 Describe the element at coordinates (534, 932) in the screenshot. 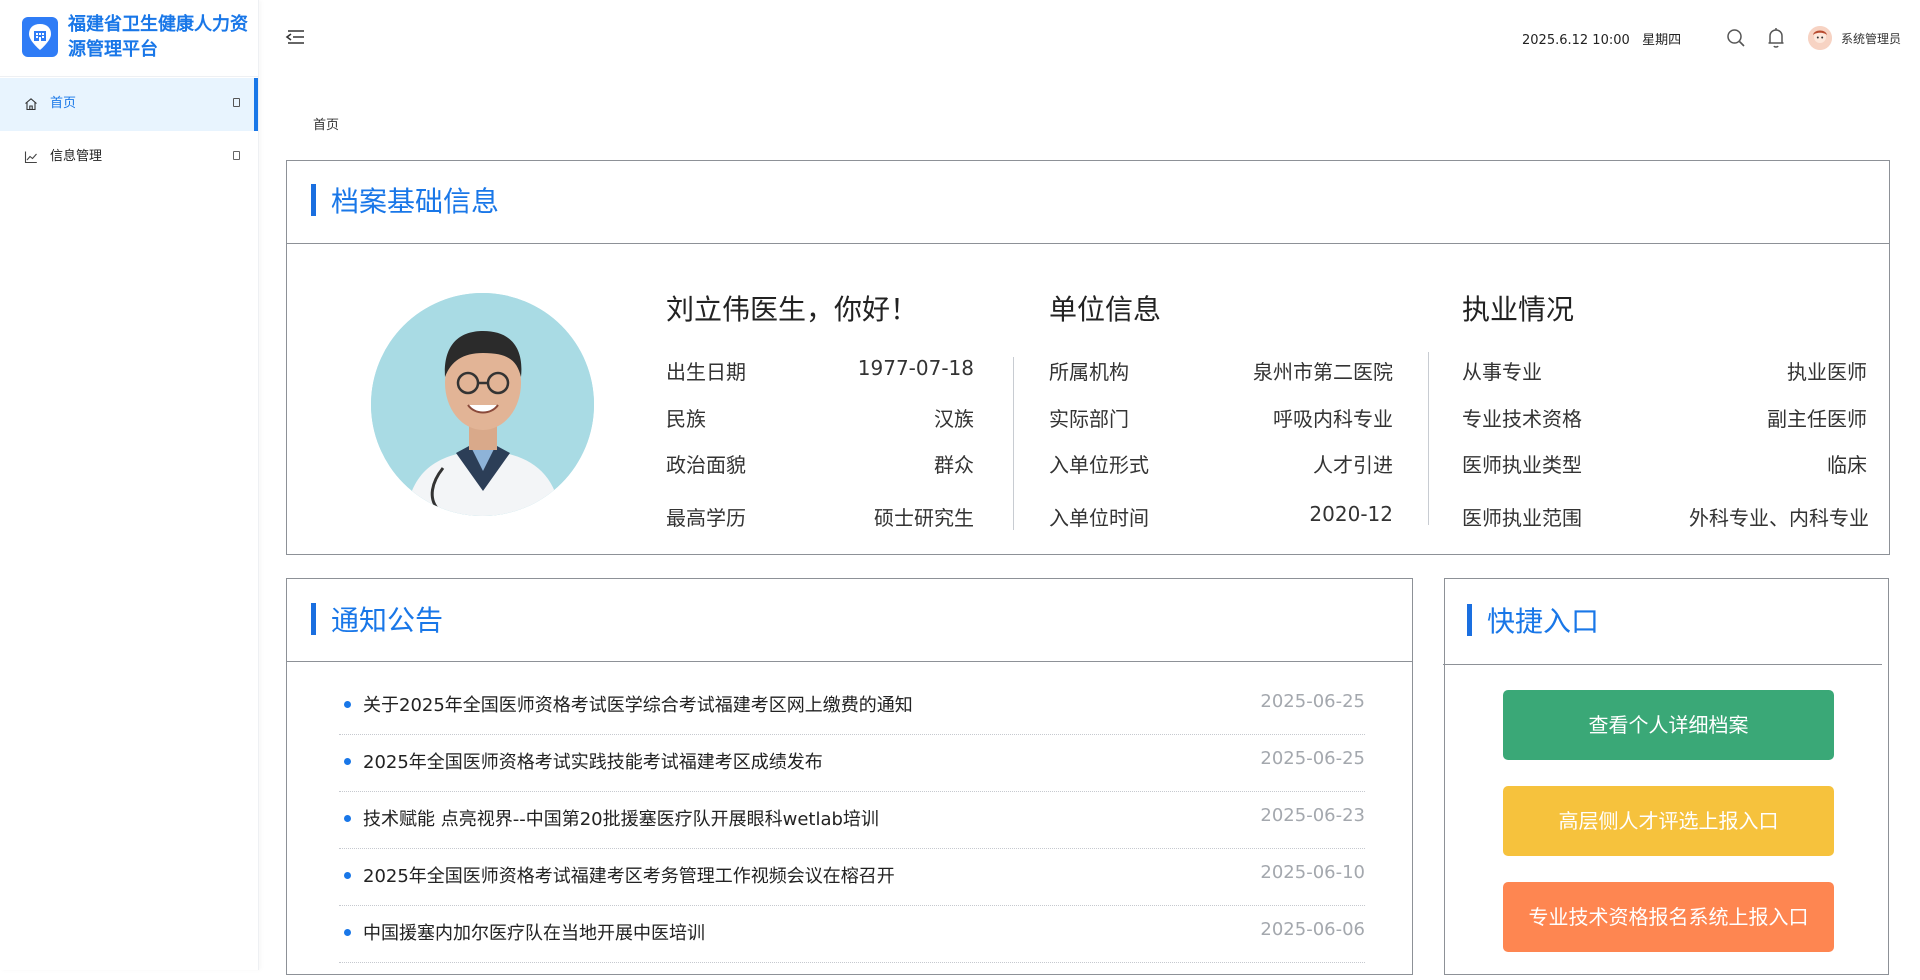

I see `notice-title: 中国援塞内加尔医疗队在当地开展中医培训` at that location.